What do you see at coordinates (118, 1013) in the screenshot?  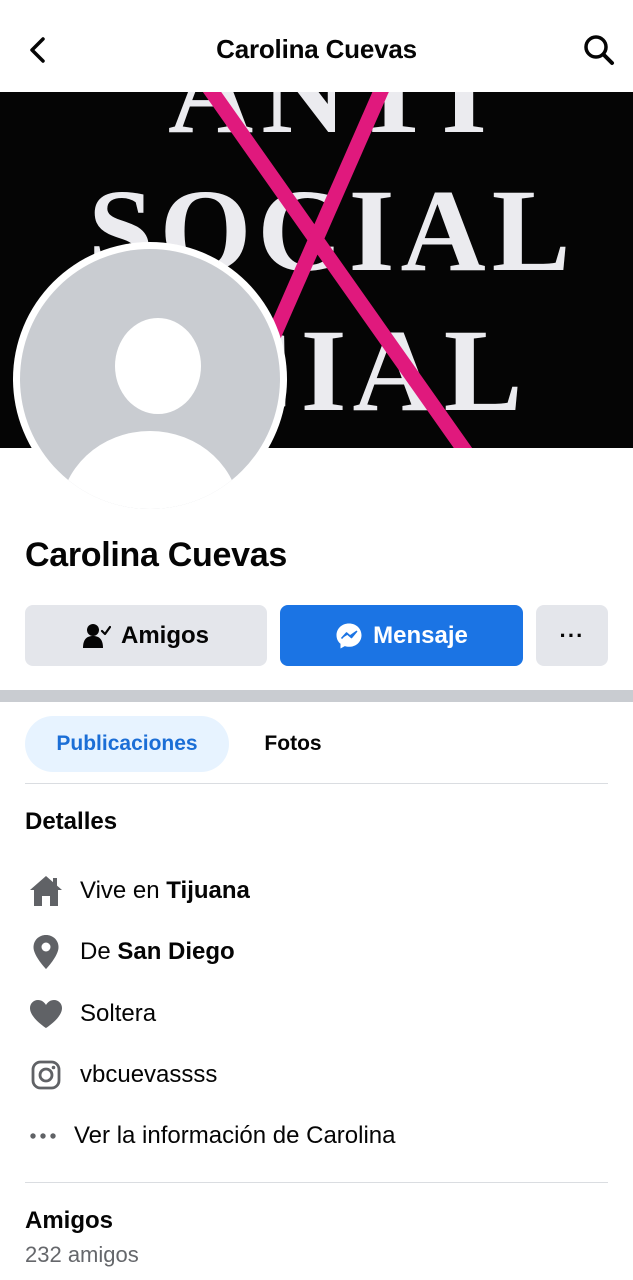 I see `relationship-status: Soltera` at bounding box center [118, 1013].